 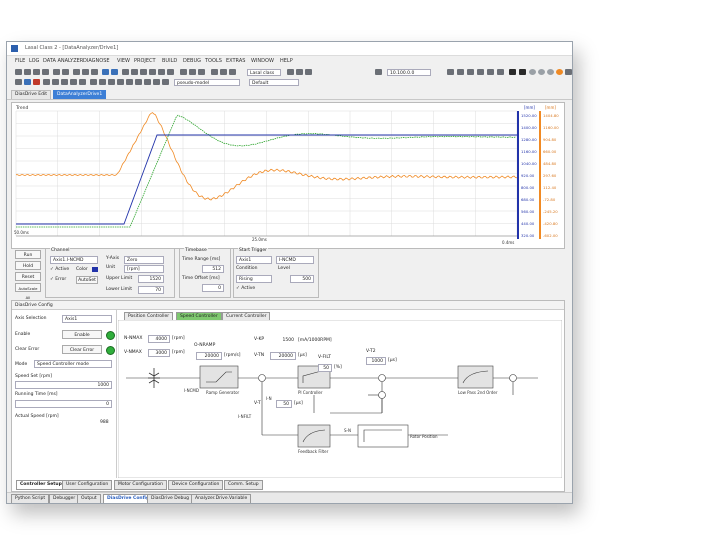 I want to click on print-icon, so click(x=56, y=72).